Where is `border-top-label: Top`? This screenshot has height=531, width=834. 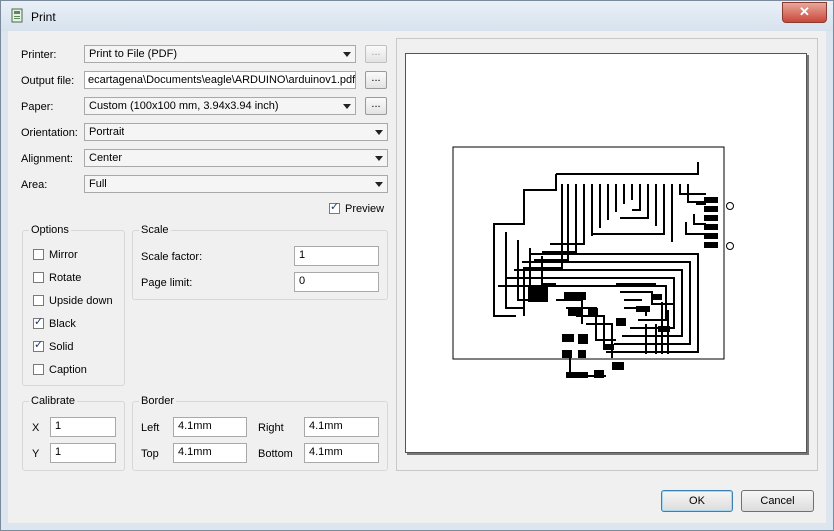
border-top-label: Top is located at coordinates (150, 454).